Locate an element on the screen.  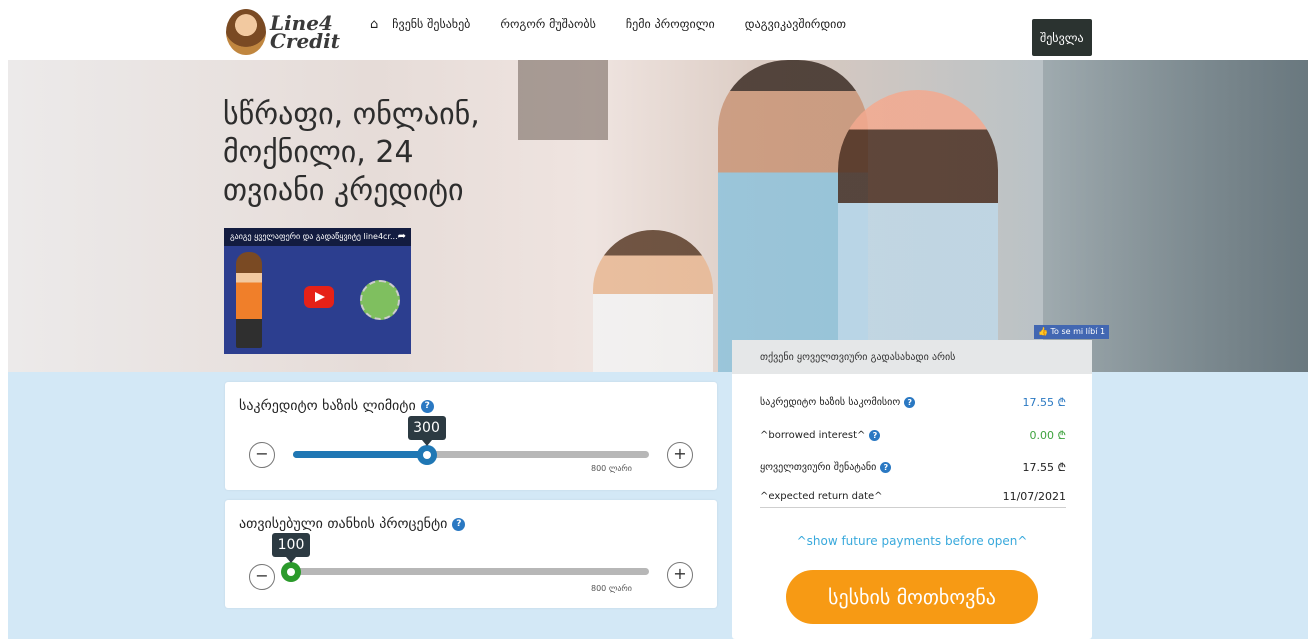
summary-header: თქვენი ყოველთვიური გადასახადი არის is located at coordinates (912, 357).